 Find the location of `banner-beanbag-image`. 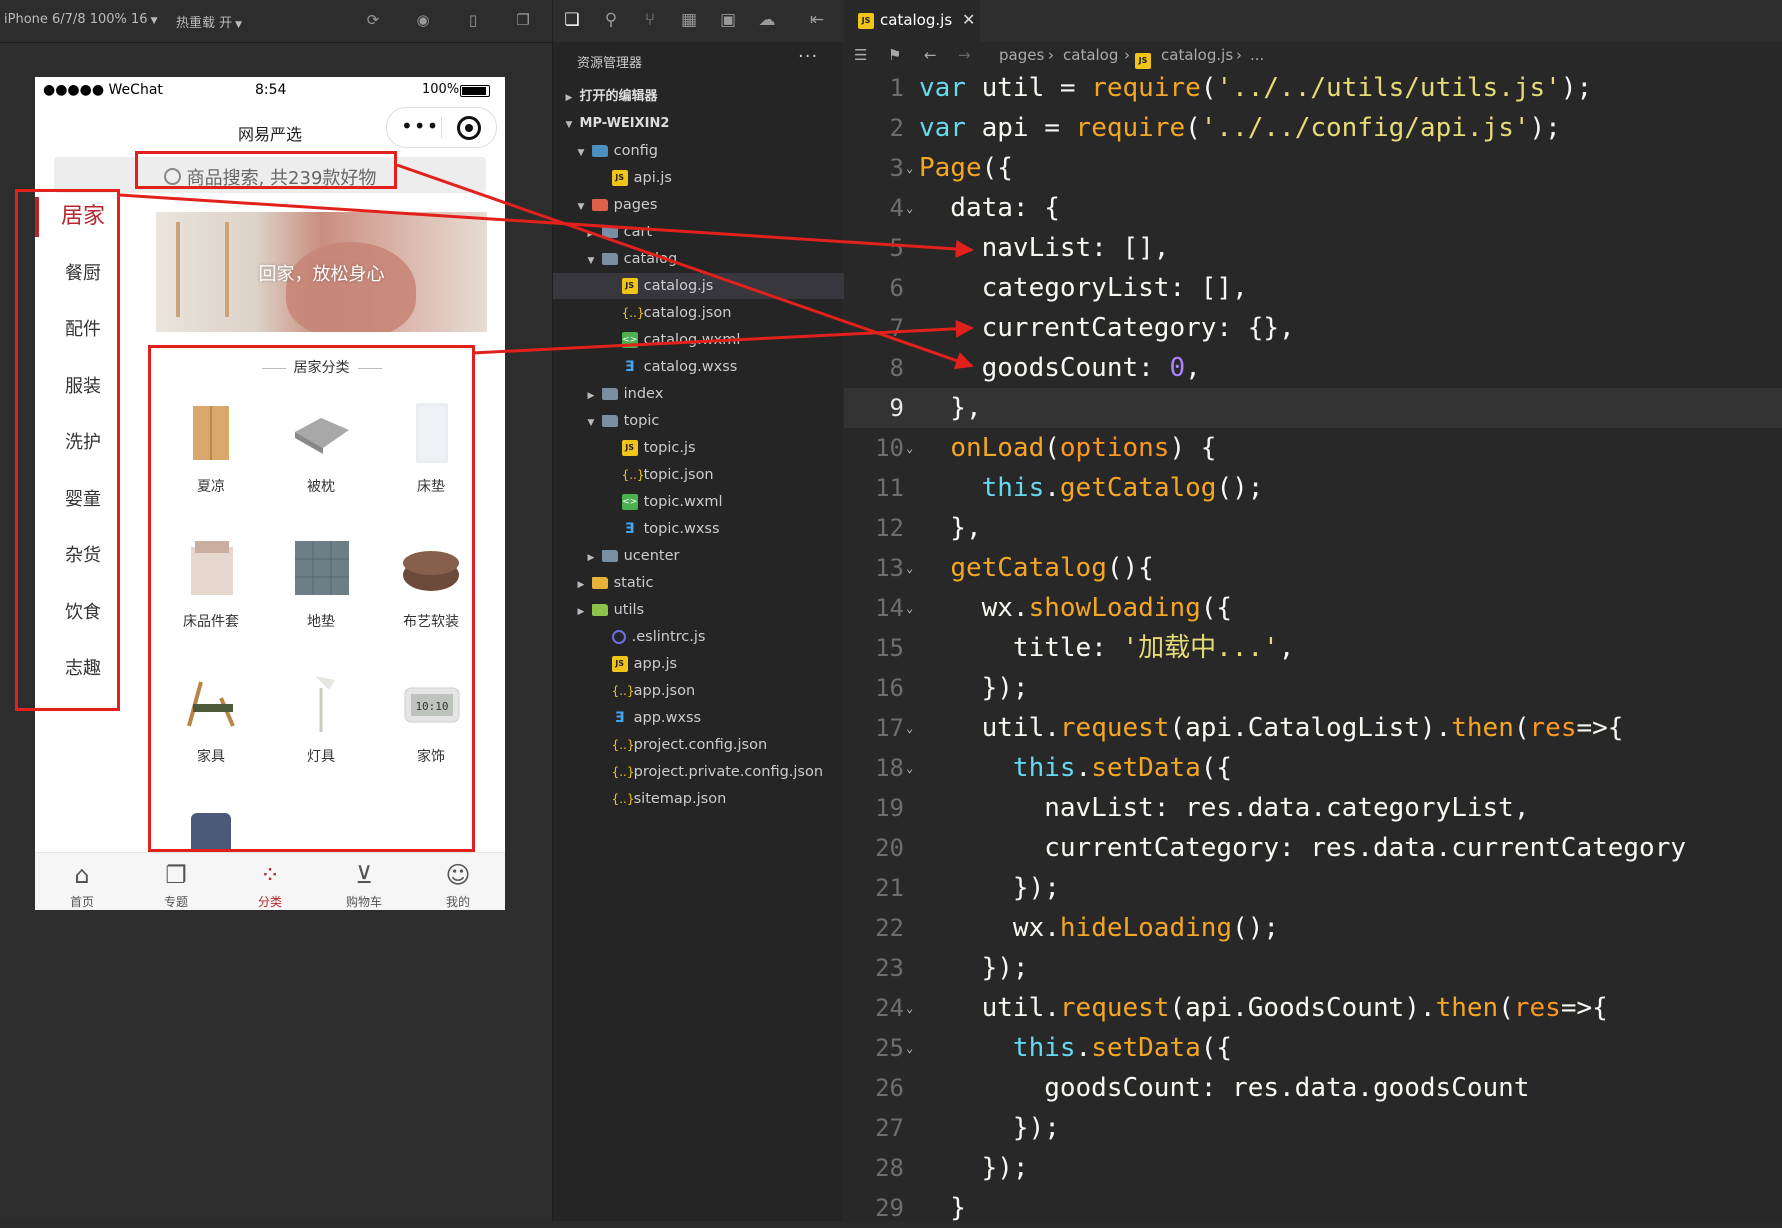

banner-beanbag-image is located at coordinates (351, 287).